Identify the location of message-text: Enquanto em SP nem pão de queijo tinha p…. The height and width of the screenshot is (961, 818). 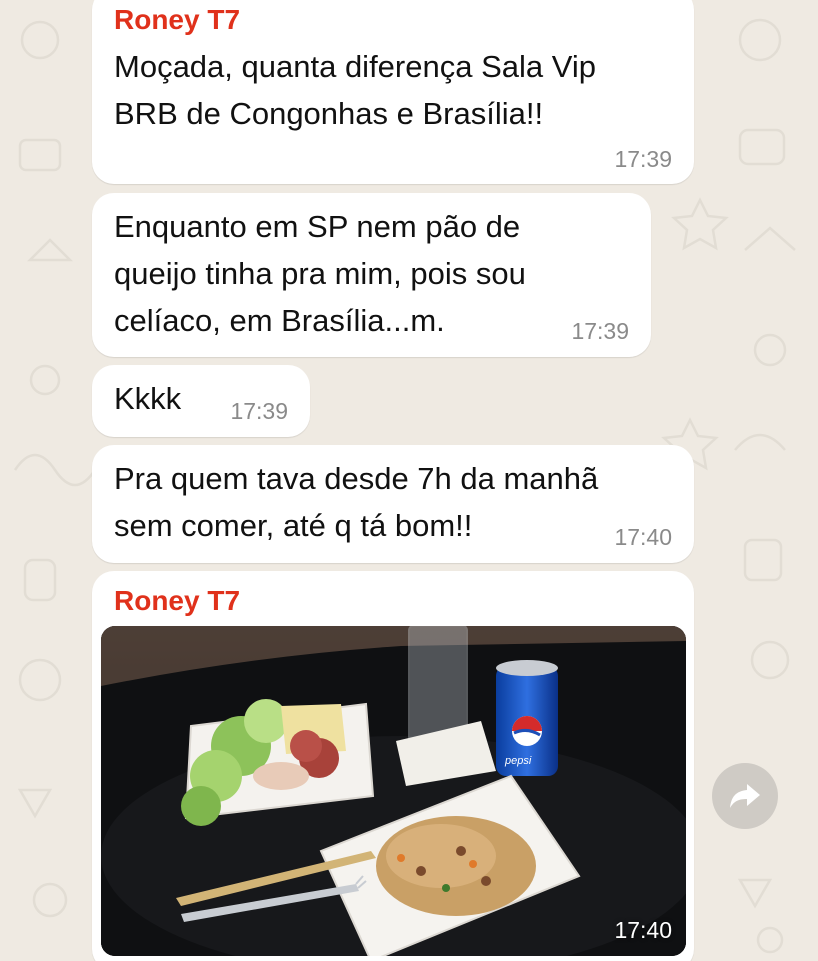
(320, 273).